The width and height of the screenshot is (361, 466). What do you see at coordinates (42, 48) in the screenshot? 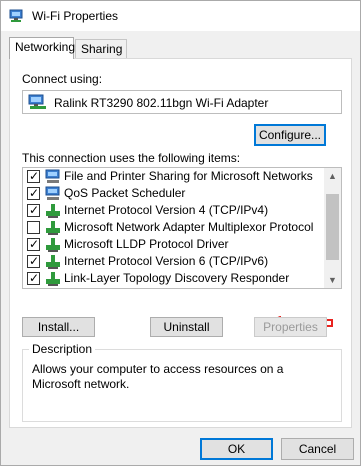
I see `tab-networking: Networking` at bounding box center [42, 48].